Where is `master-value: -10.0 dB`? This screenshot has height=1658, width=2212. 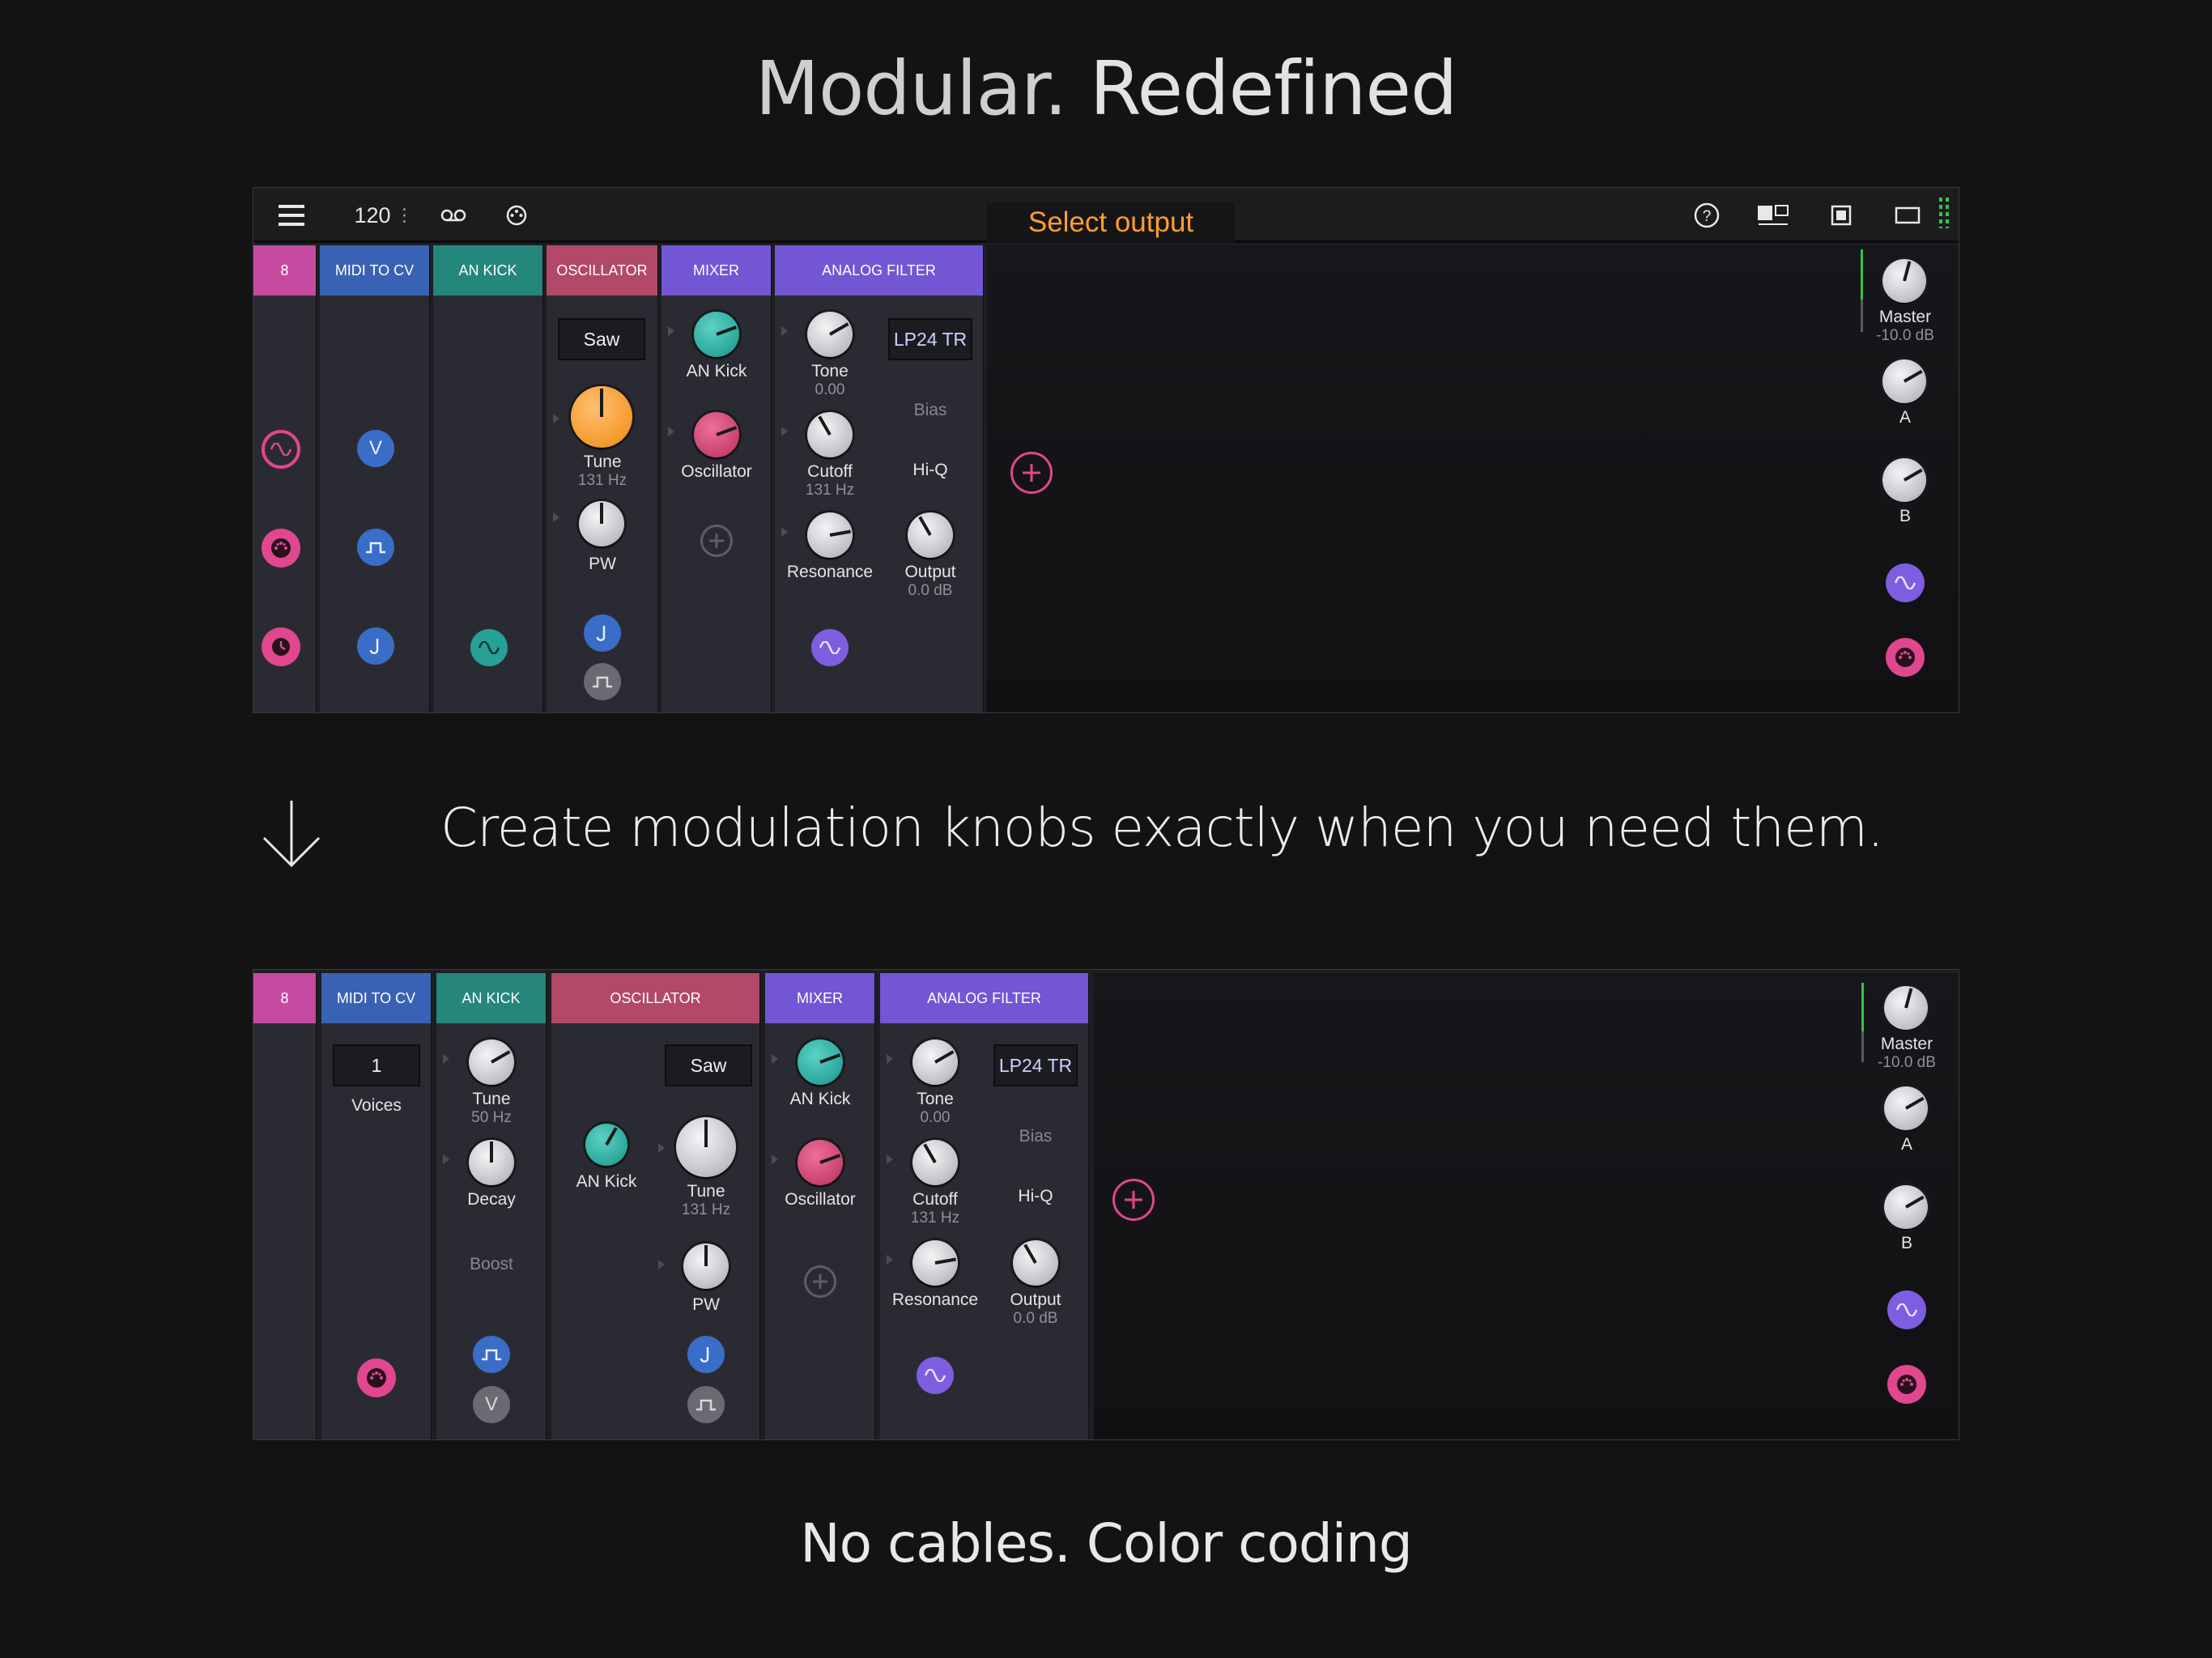 master-value: -10.0 dB is located at coordinates (1905, 335).